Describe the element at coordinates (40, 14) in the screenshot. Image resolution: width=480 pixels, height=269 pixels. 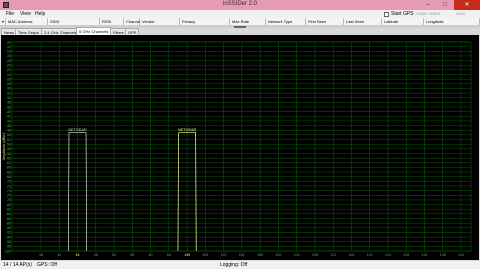
I see `menu-help: Help` at that location.